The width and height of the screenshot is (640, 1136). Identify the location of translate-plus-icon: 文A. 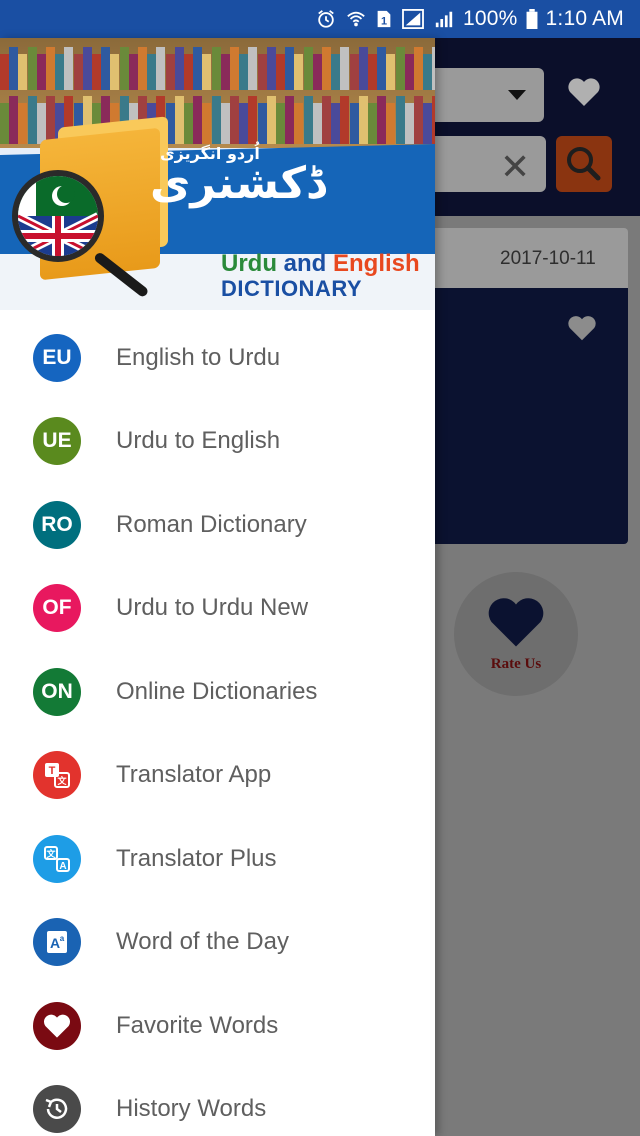
(57, 858).